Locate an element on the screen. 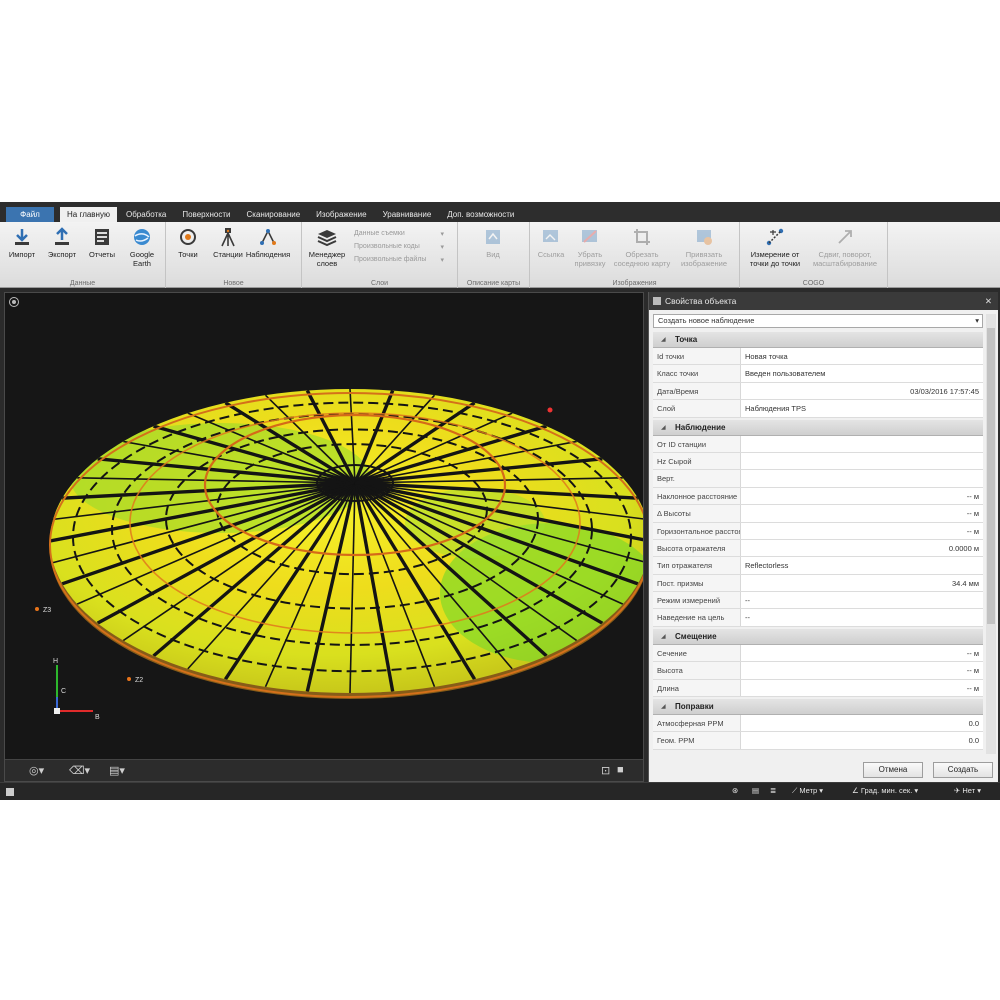 This screenshot has height=1000, width=1000. property-row: Пост. призмы 34.4 мм is located at coordinates (818, 583).